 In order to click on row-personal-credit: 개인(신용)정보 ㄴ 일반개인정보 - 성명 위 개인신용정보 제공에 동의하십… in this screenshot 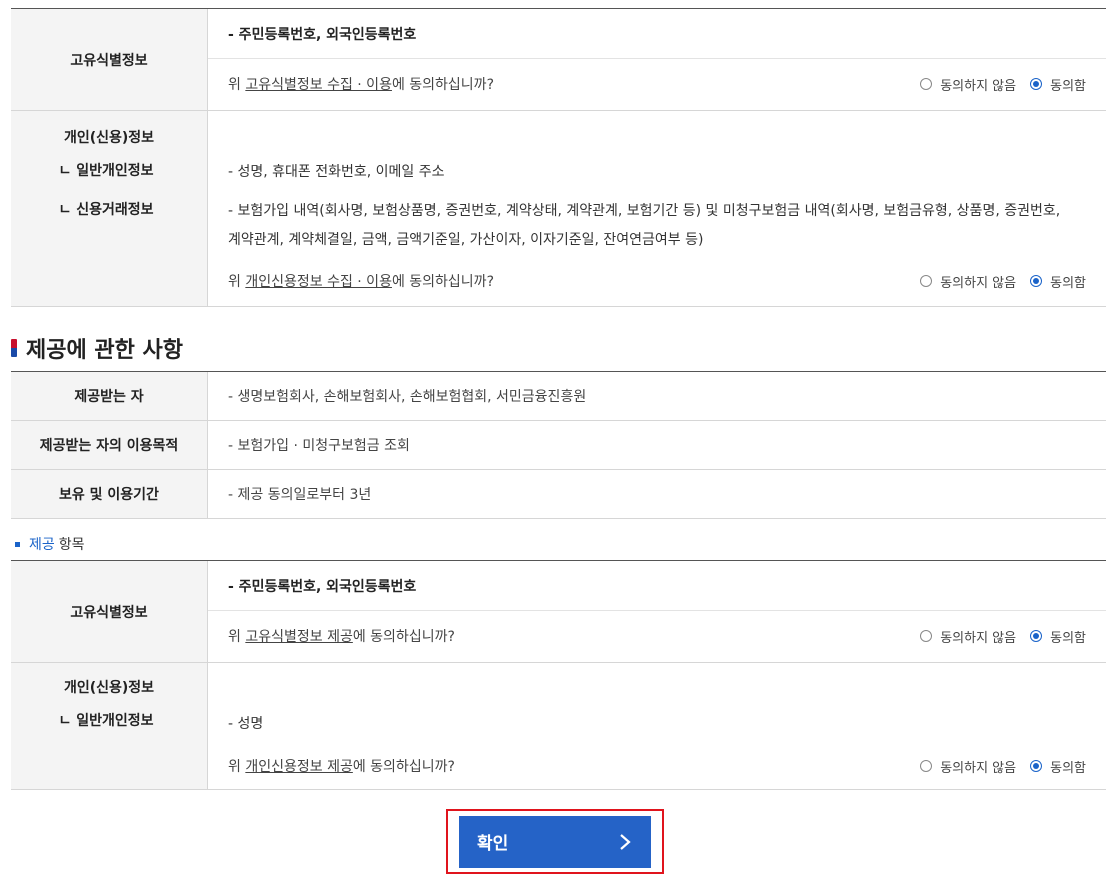, I will do `click(558, 726)`.